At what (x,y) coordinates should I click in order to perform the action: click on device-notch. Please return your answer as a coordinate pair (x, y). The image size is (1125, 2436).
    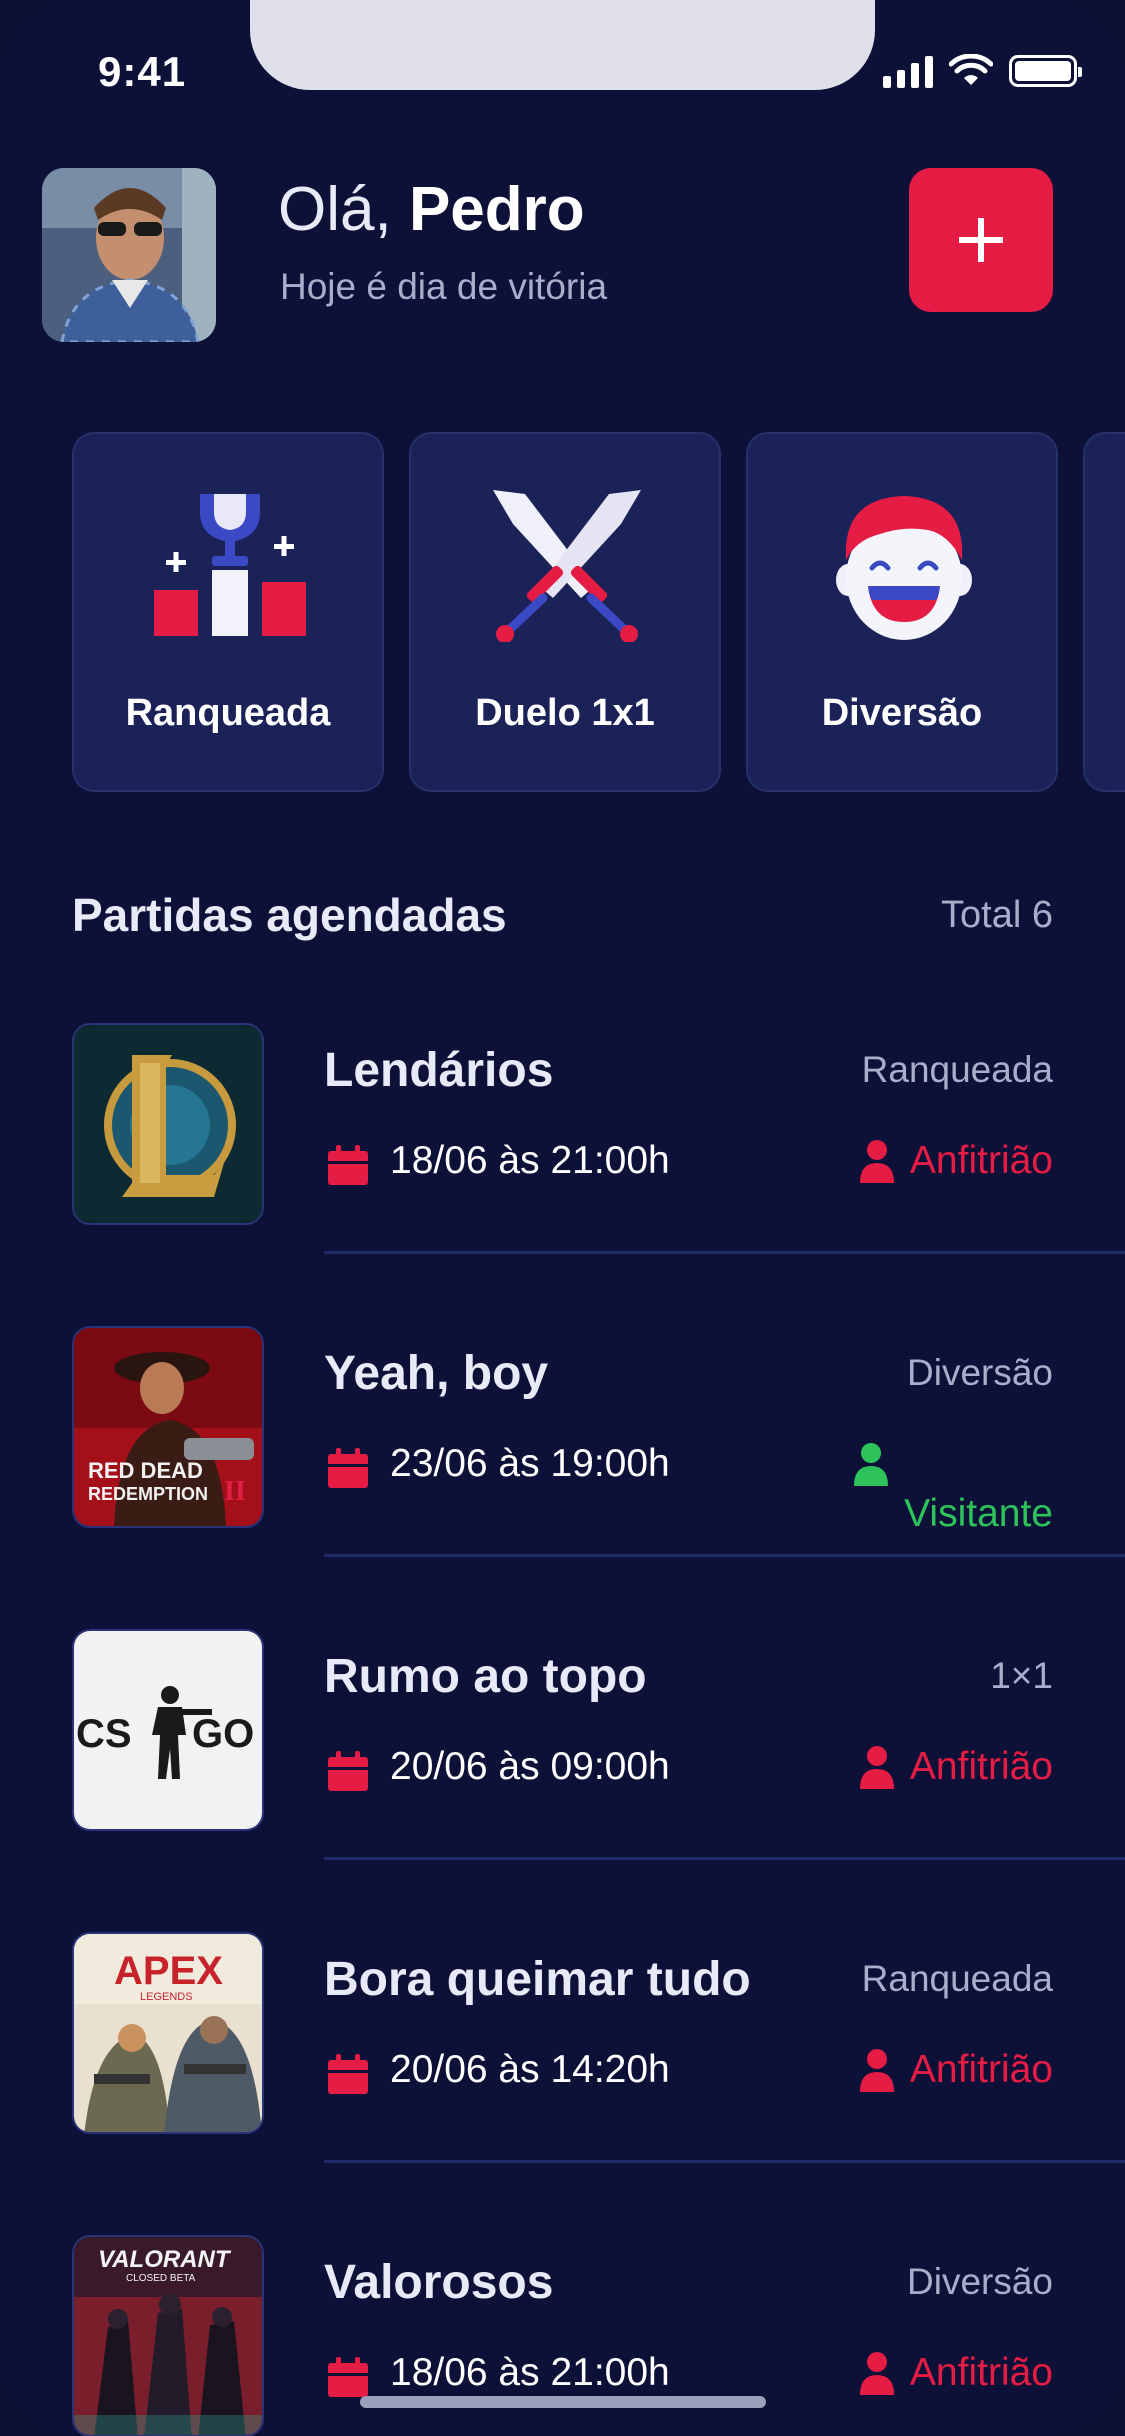
    Looking at the image, I should click on (562, 45).